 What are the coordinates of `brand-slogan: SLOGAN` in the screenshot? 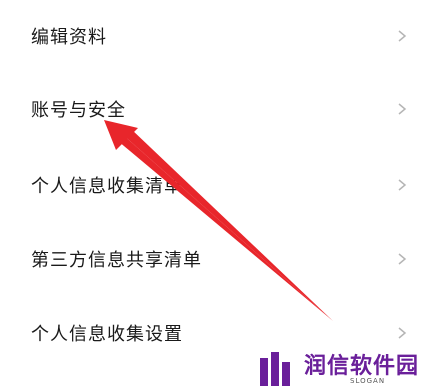 It's located at (368, 381).